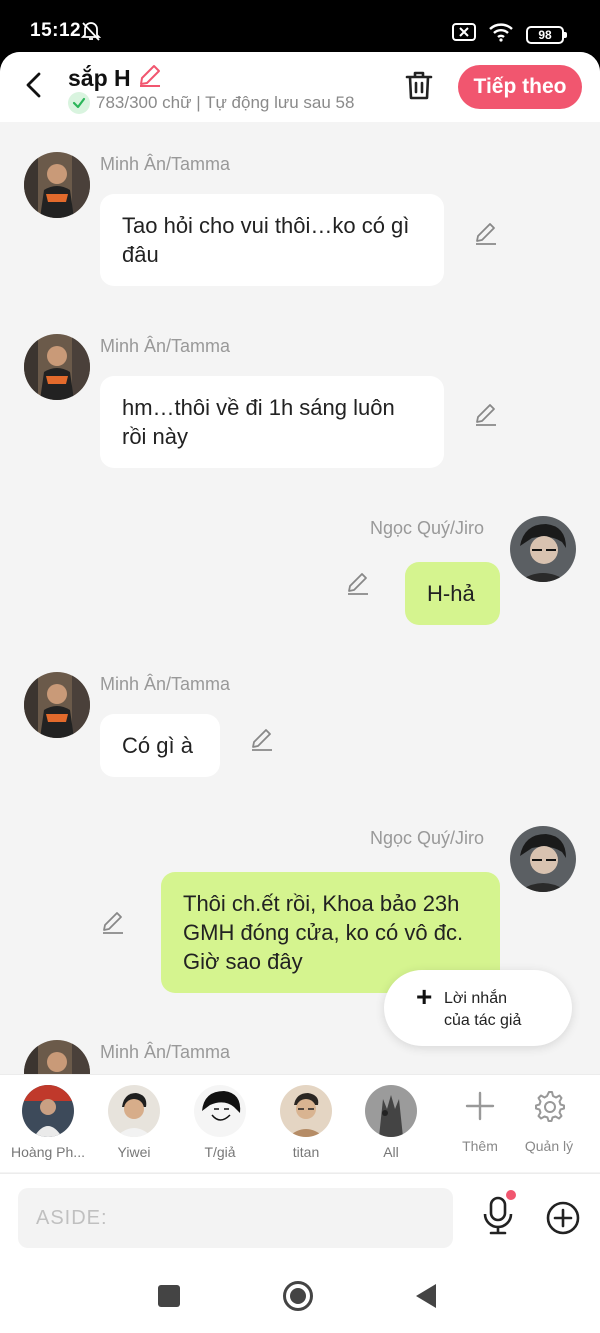  Describe the element at coordinates (272, 240) in the screenshot. I see `message-bubble: Tao hỏi cho vui thôi…ko có gì đâu` at that location.